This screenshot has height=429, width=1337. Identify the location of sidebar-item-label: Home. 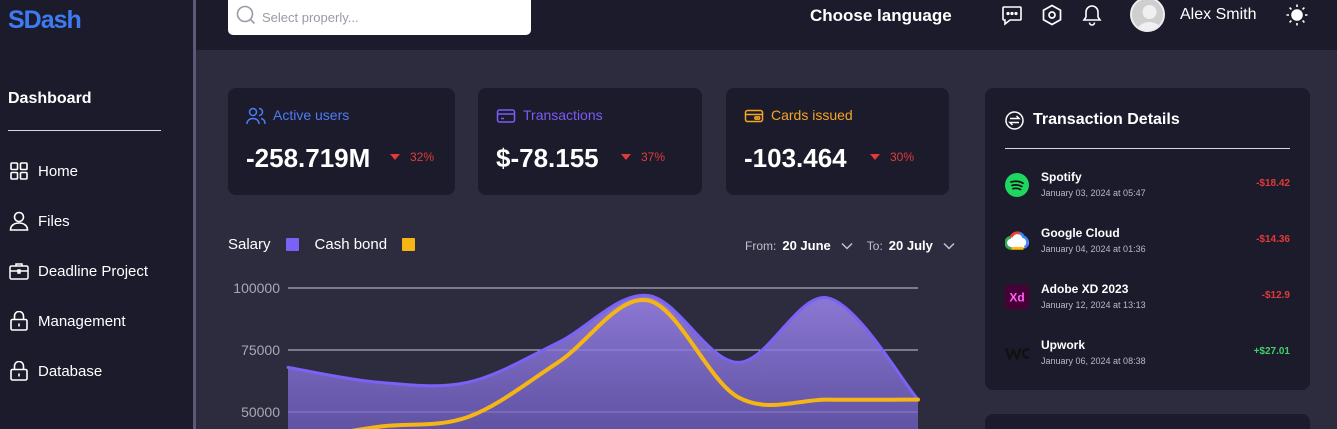
(58, 171).